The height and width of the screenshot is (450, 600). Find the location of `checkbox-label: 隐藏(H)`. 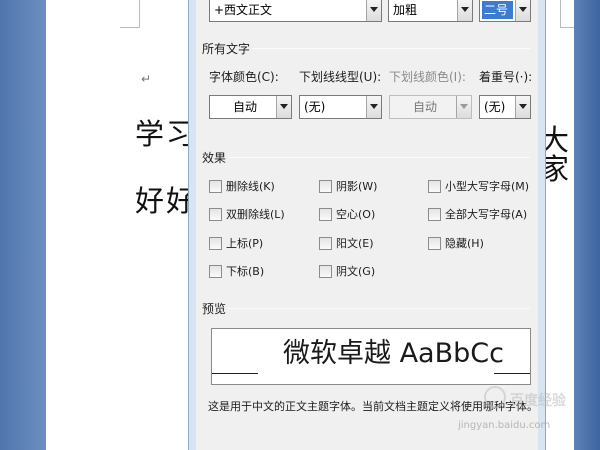

checkbox-label: 隐藏(H) is located at coordinates (464, 243).